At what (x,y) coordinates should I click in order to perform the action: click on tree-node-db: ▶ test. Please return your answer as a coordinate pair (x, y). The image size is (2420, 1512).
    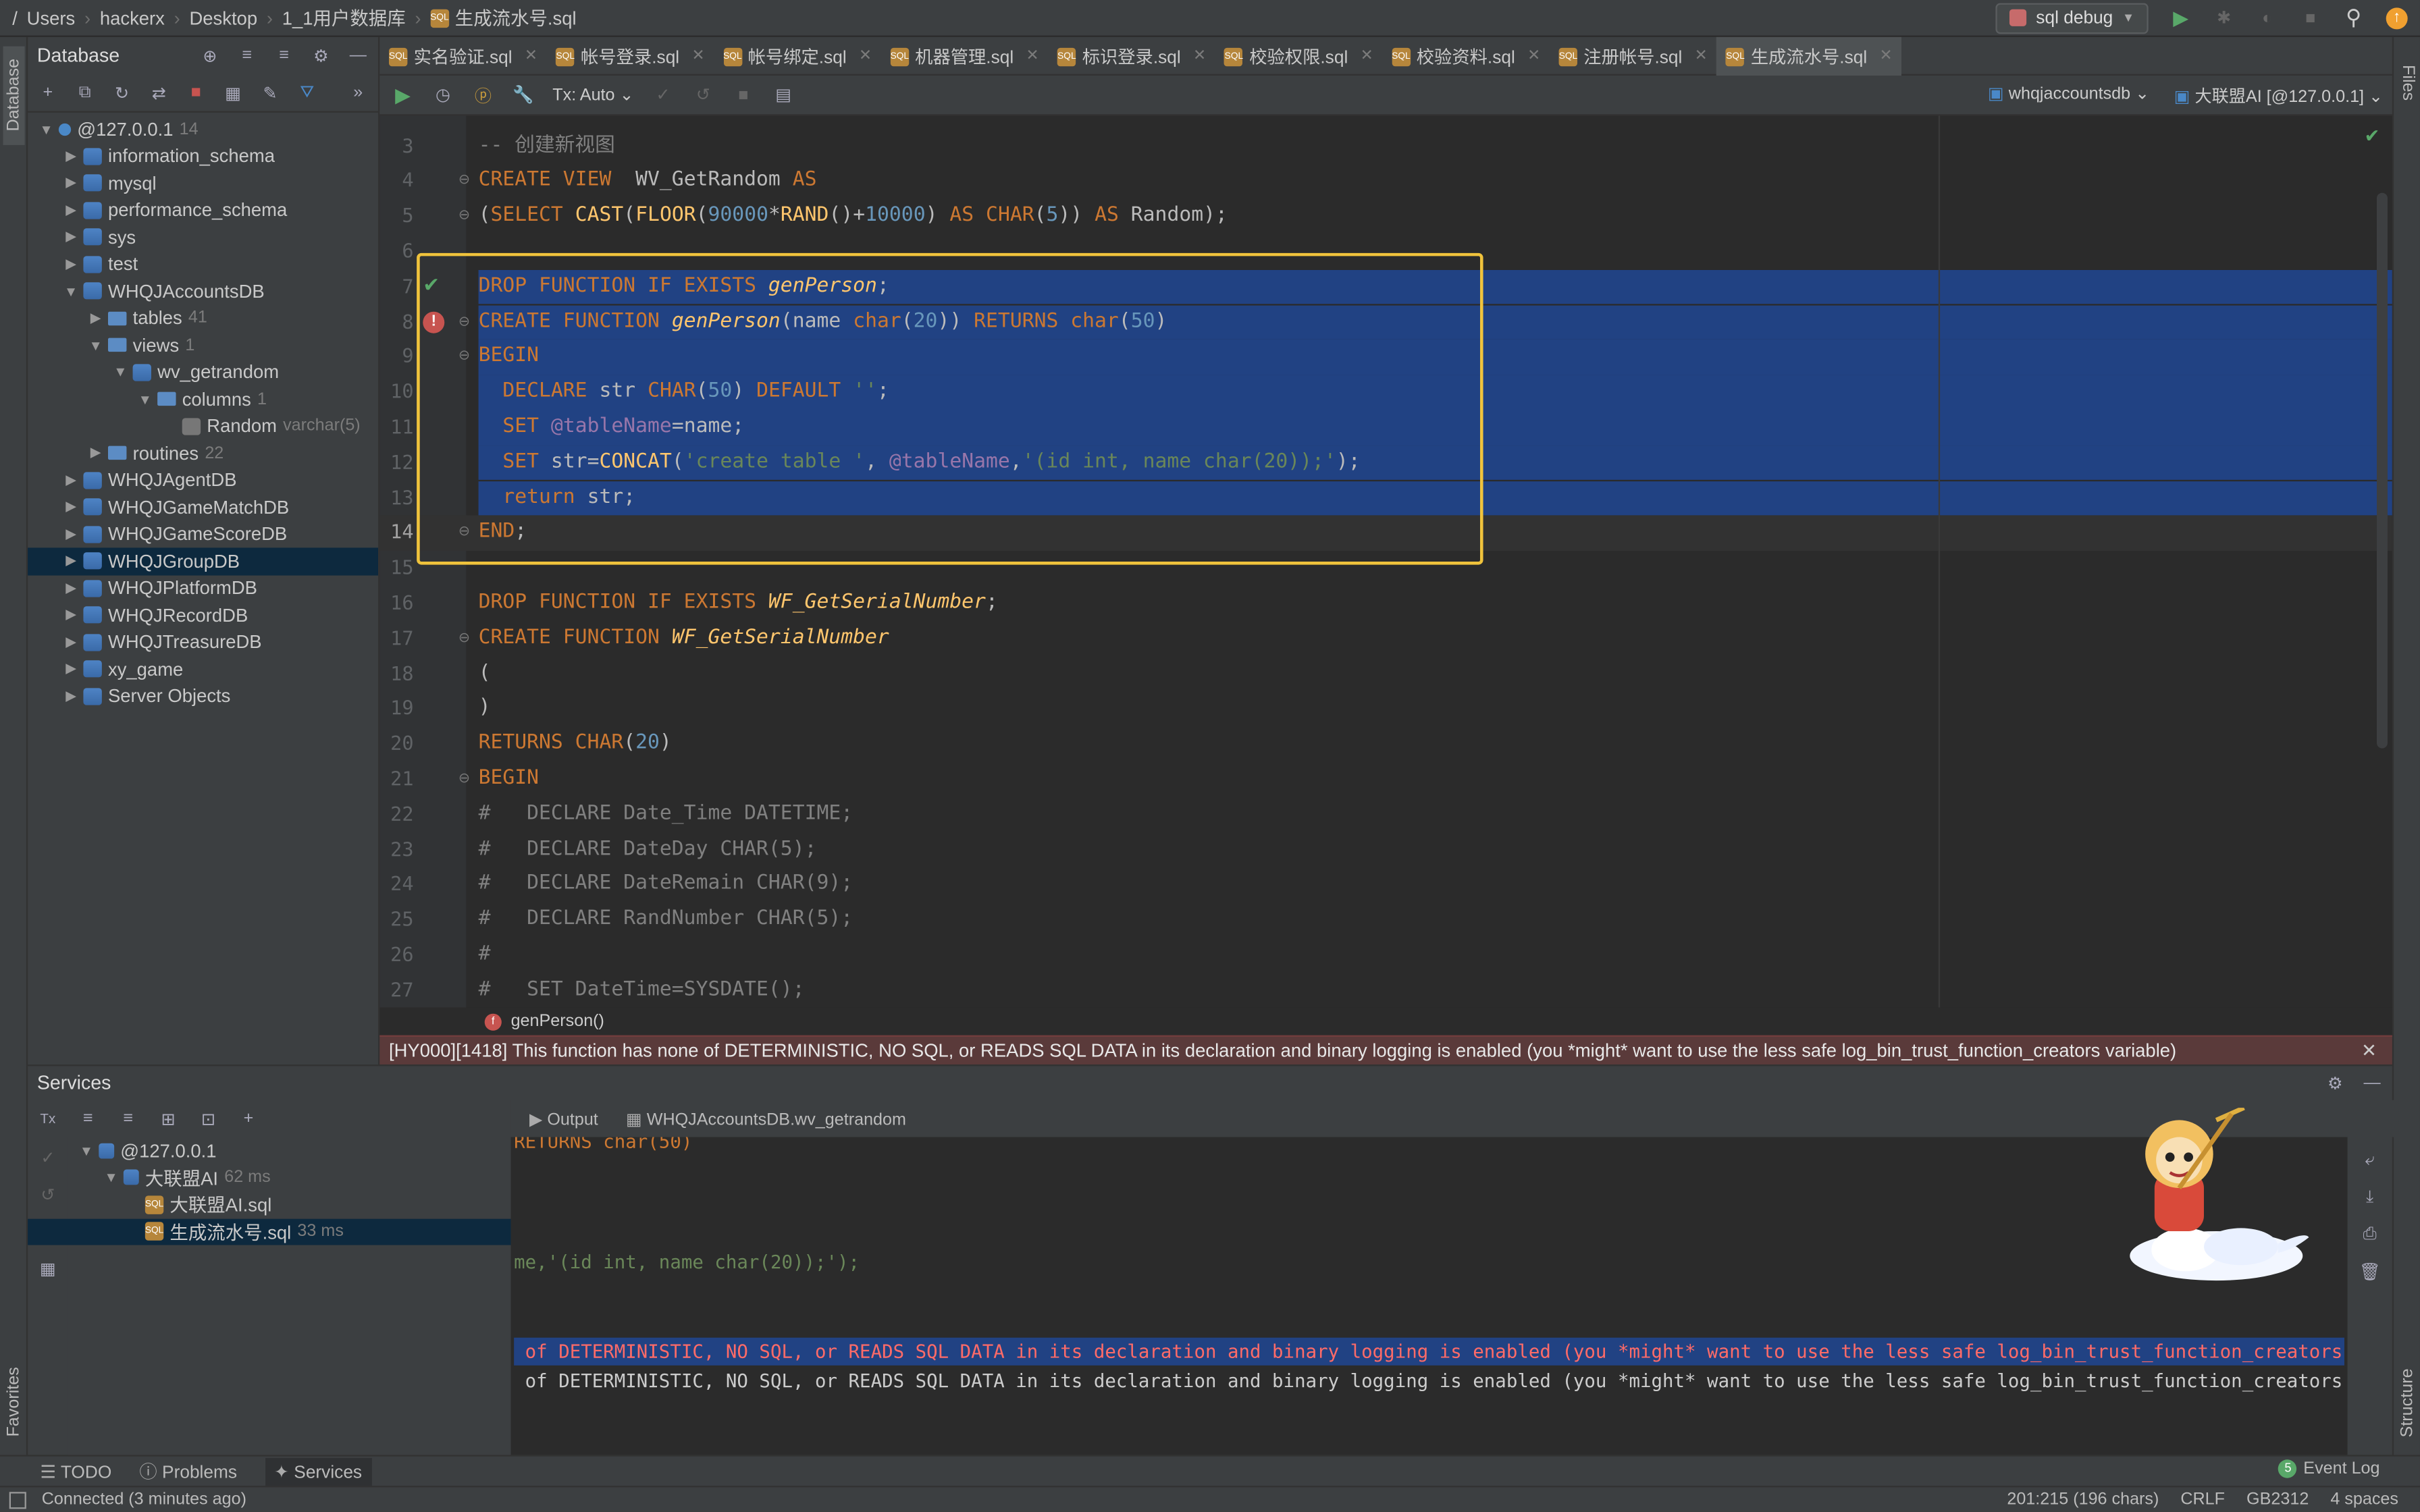
    Looking at the image, I should click on (203, 263).